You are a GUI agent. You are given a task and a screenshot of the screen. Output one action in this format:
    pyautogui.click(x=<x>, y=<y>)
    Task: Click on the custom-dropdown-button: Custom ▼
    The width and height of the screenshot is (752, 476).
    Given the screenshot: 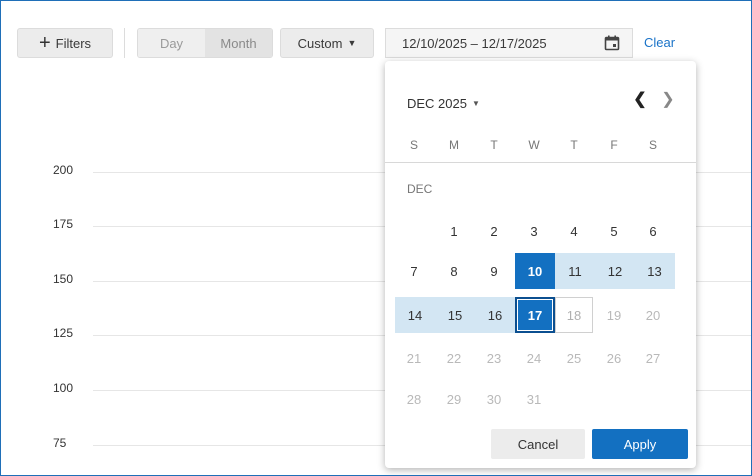 What is the action you would take?
    pyautogui.click(x=327, y=43)
    